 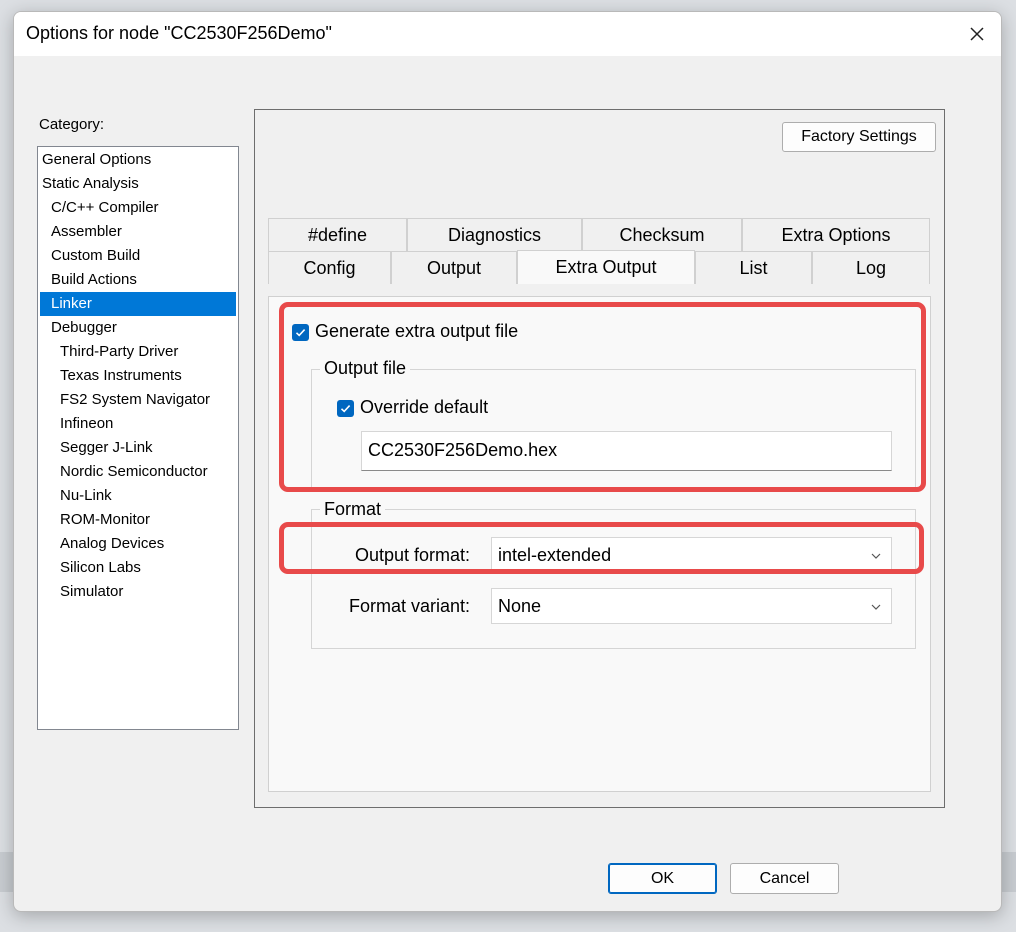 What do you see at coordinates (836, 234) in the screenshot?
I see `tab-extra-options: Extra Options` at bounding box center [836, 234].